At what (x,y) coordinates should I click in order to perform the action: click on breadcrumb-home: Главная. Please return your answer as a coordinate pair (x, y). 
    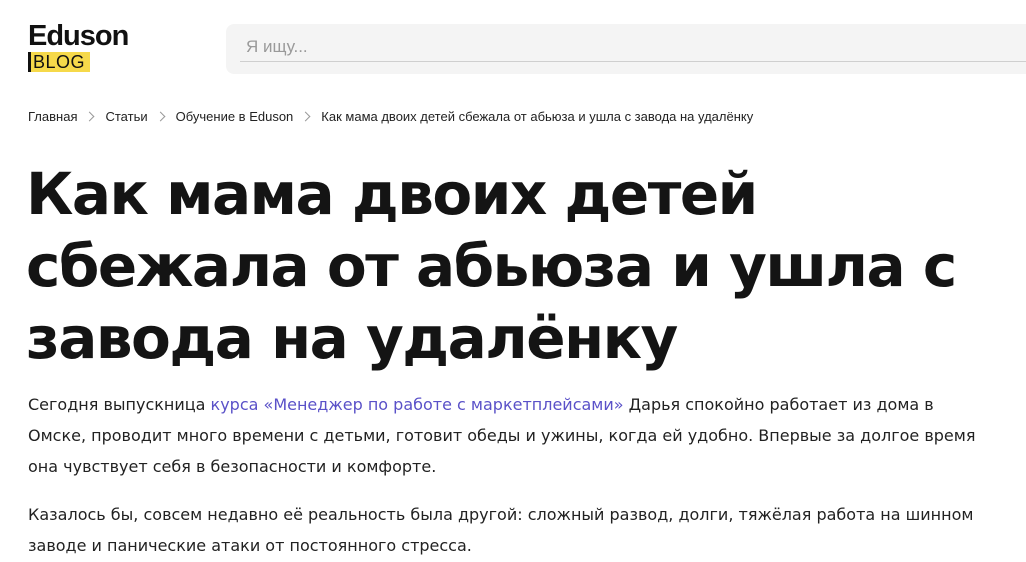
    Looking at the image, I should click on (52, 116).